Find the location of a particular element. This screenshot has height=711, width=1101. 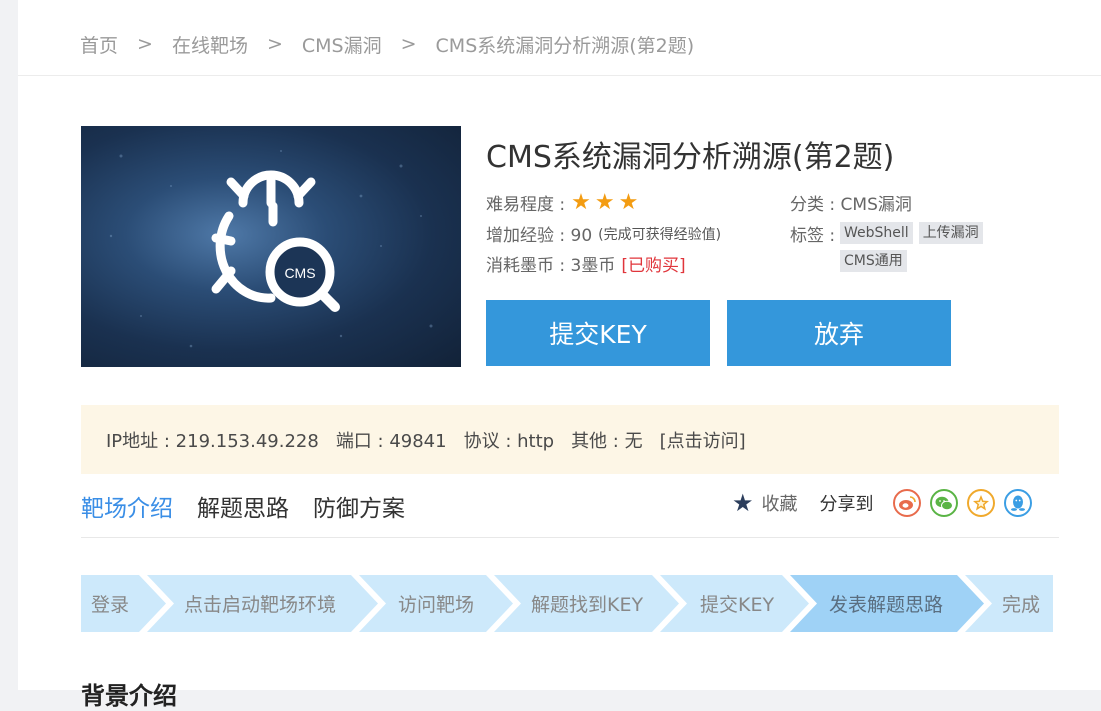

breadcrumb-home: 首页 is located at coordinates (99, 44).